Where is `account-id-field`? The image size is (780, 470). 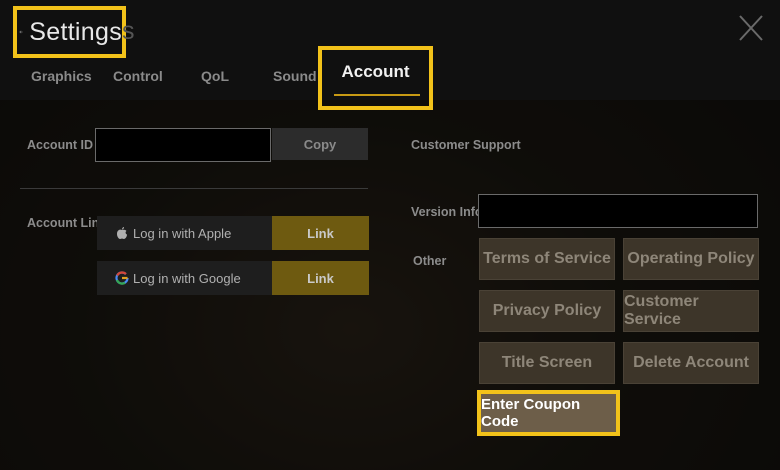 account-id-field is located at coordinates (183, 145).